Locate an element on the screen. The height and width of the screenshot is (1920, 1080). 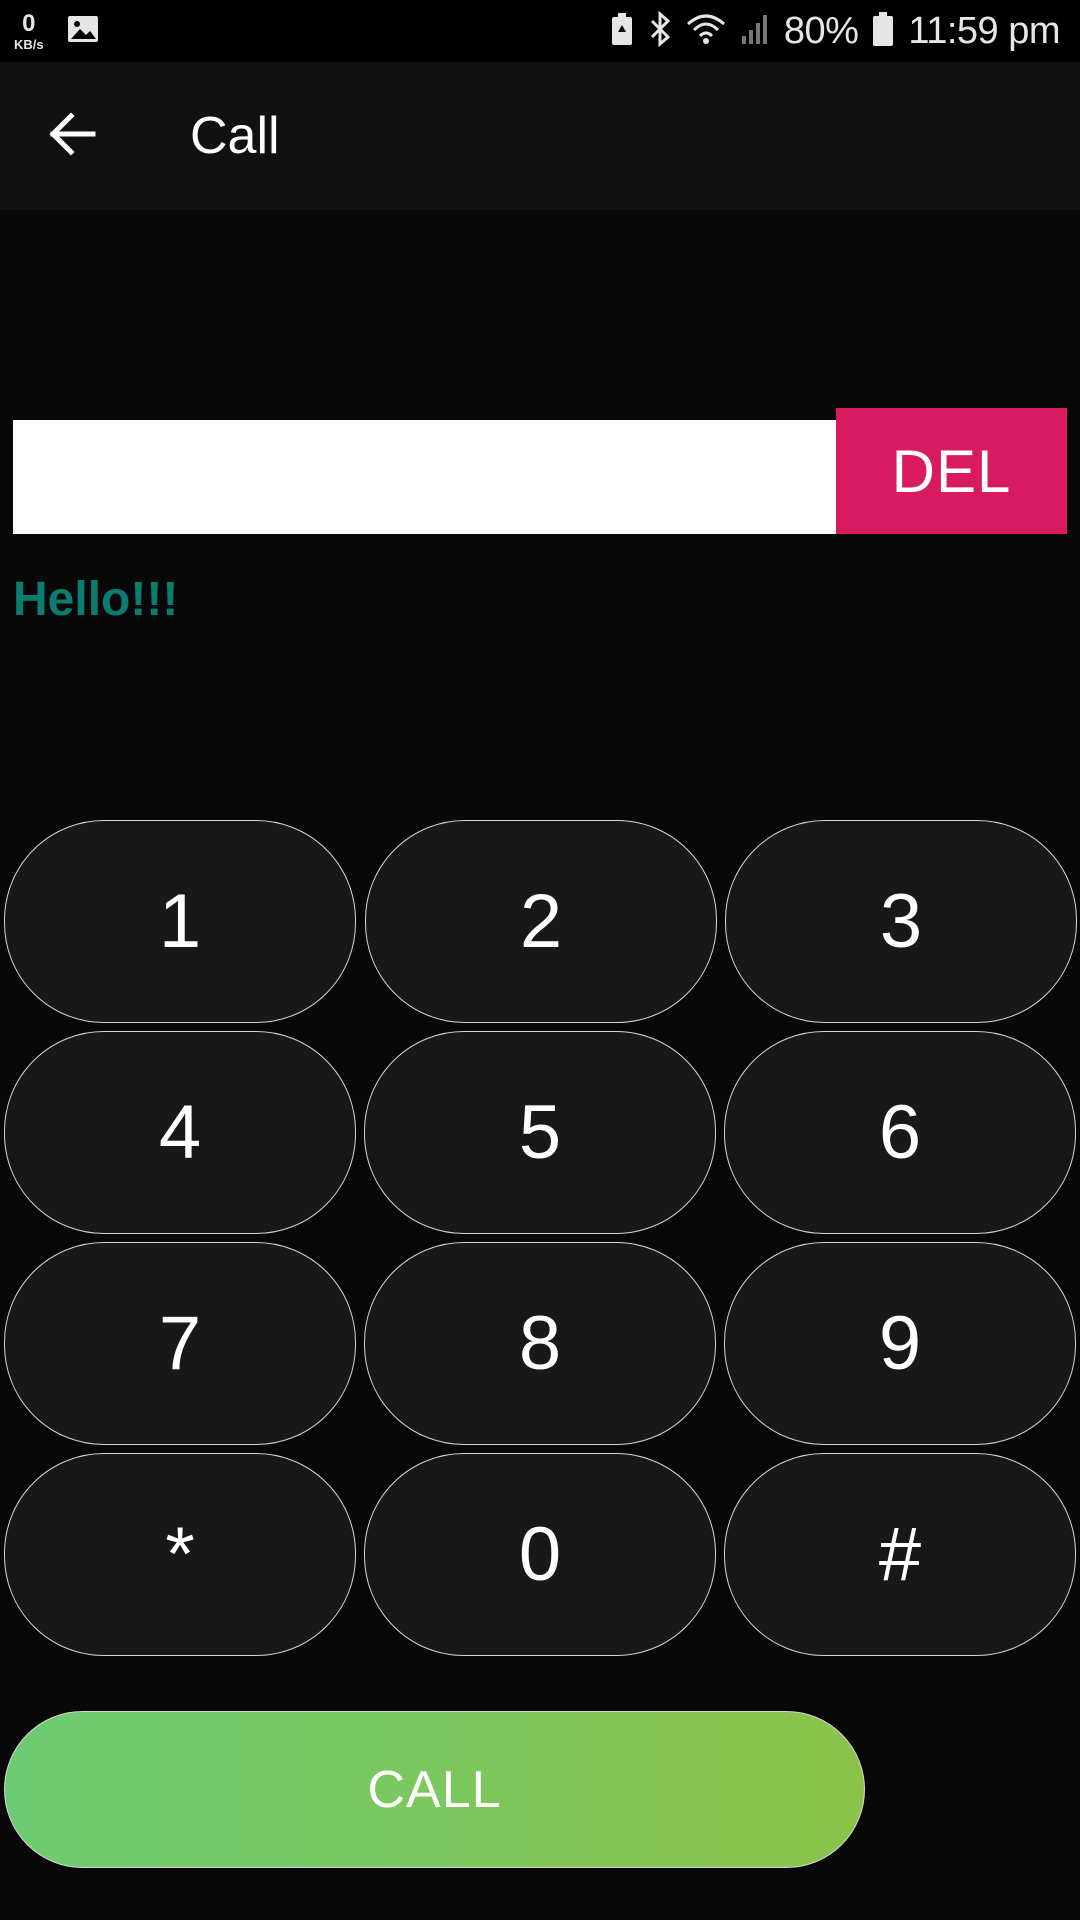
battery-icon is located at coordinates (883, 31).